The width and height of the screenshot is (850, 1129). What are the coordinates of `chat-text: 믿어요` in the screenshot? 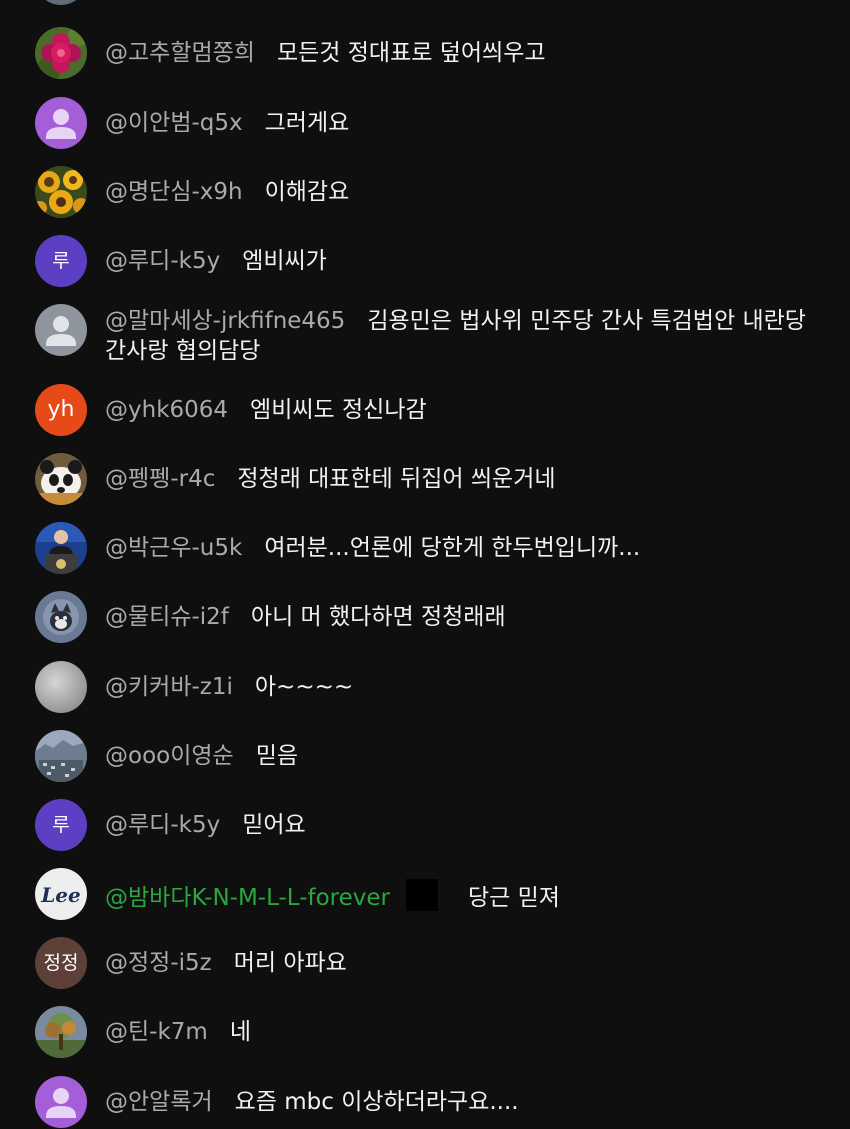 It's located at (274, 825).